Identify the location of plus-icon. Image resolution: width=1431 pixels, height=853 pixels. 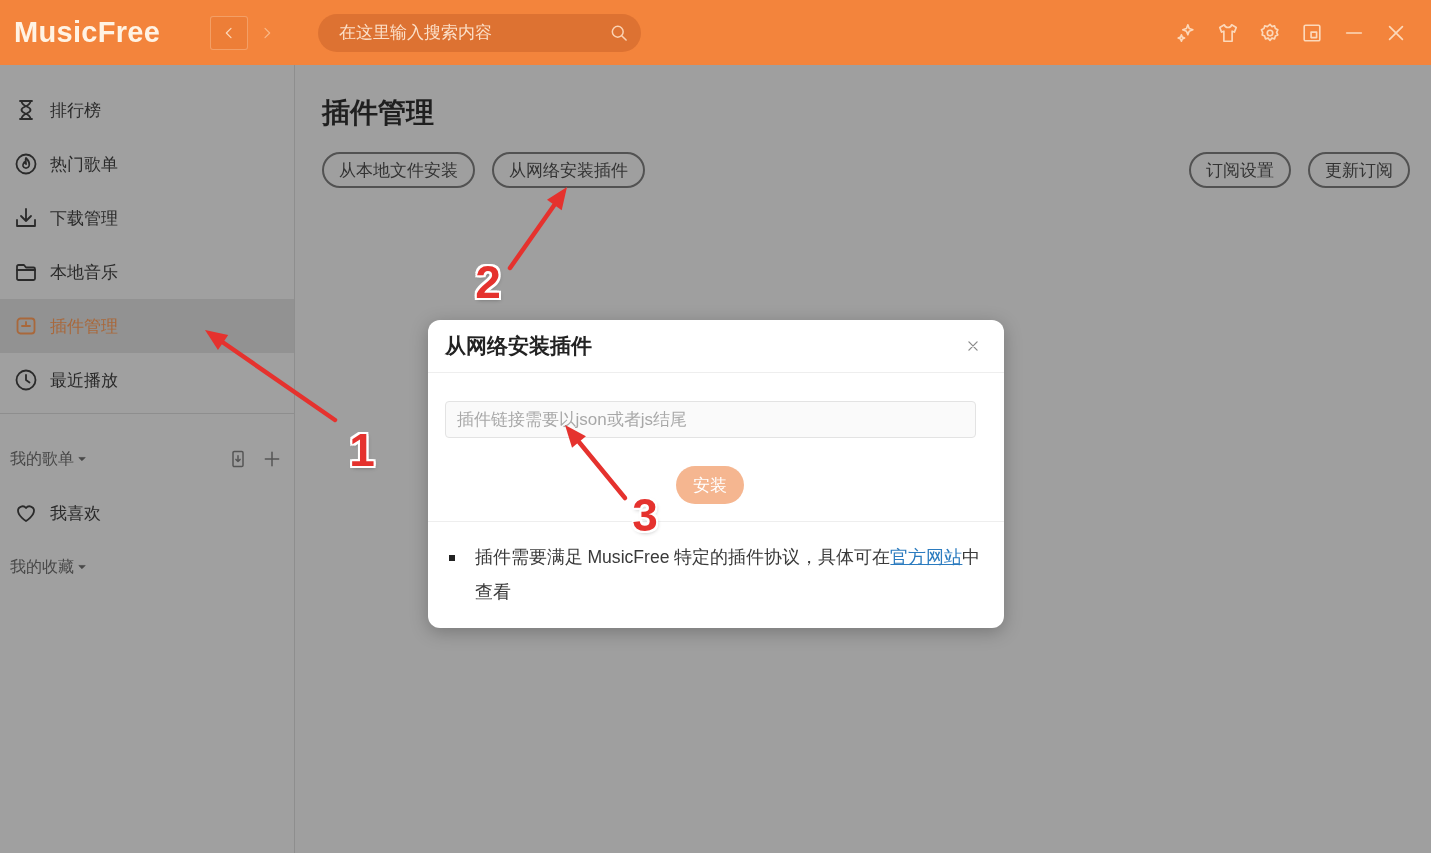
(272, 459).